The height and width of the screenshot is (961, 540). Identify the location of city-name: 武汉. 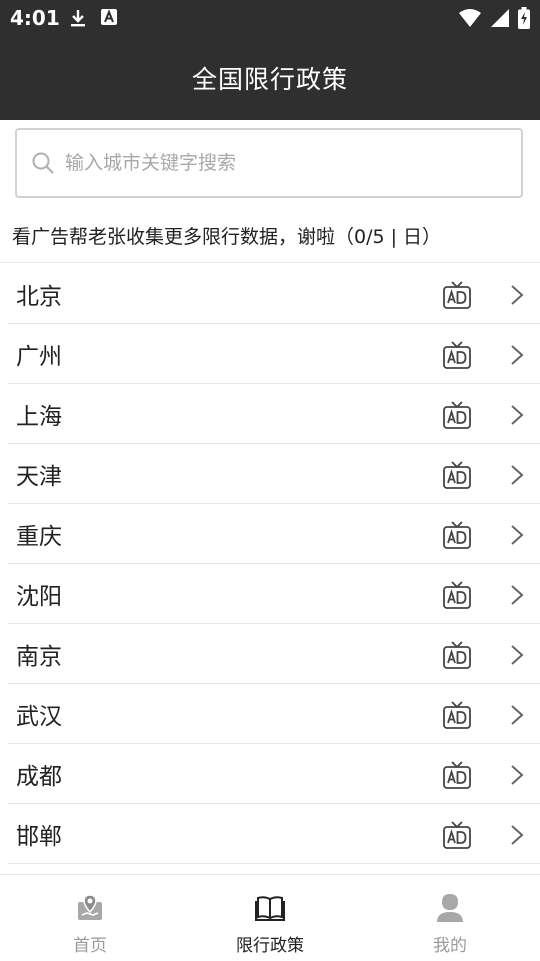
(39, 716).